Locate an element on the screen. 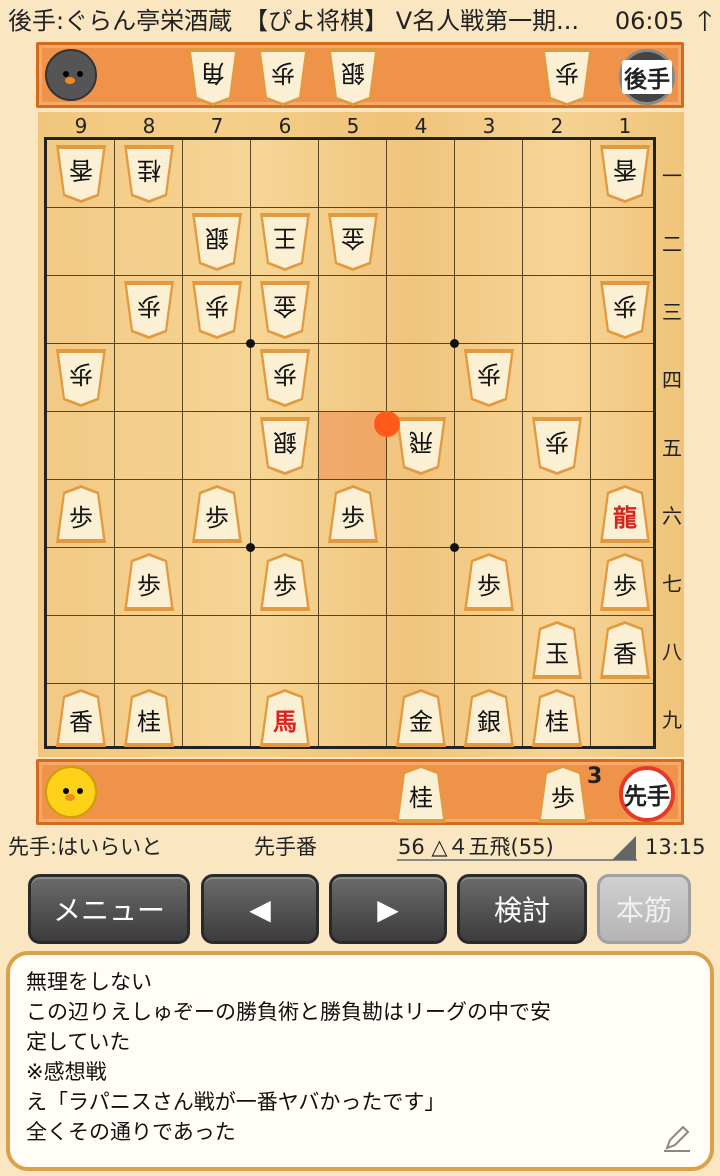 Image resolution: width=720 pixels, height=1176 pixels. file-label: 2 is located at coordinates (557, 126).